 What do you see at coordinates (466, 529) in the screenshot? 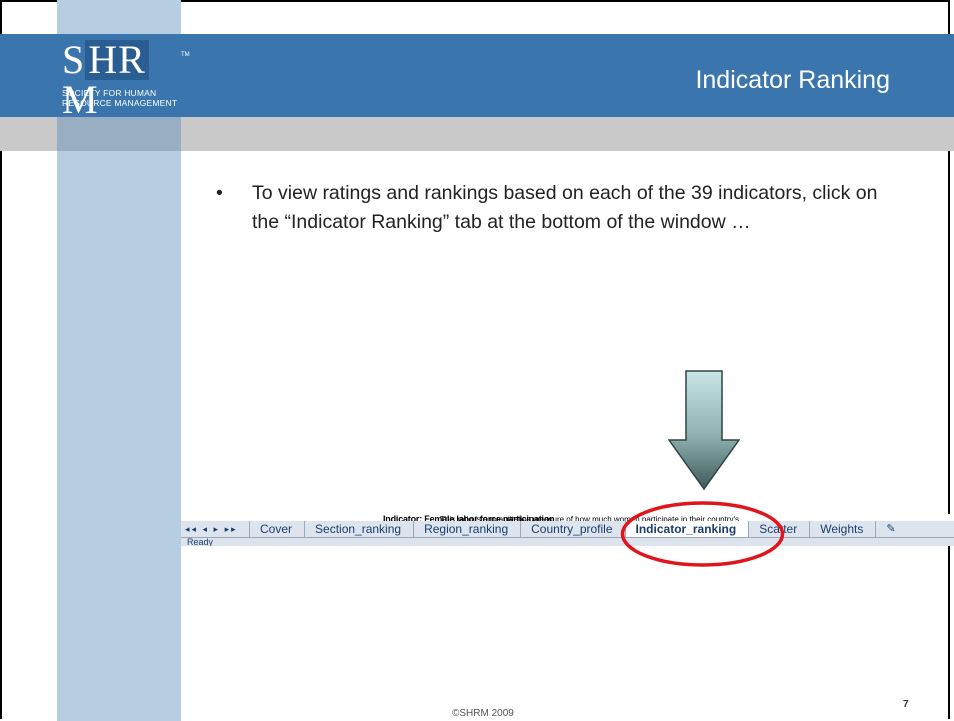
I see `tab-region-ranking: Region_ranking` at bounding box center [466, 529].